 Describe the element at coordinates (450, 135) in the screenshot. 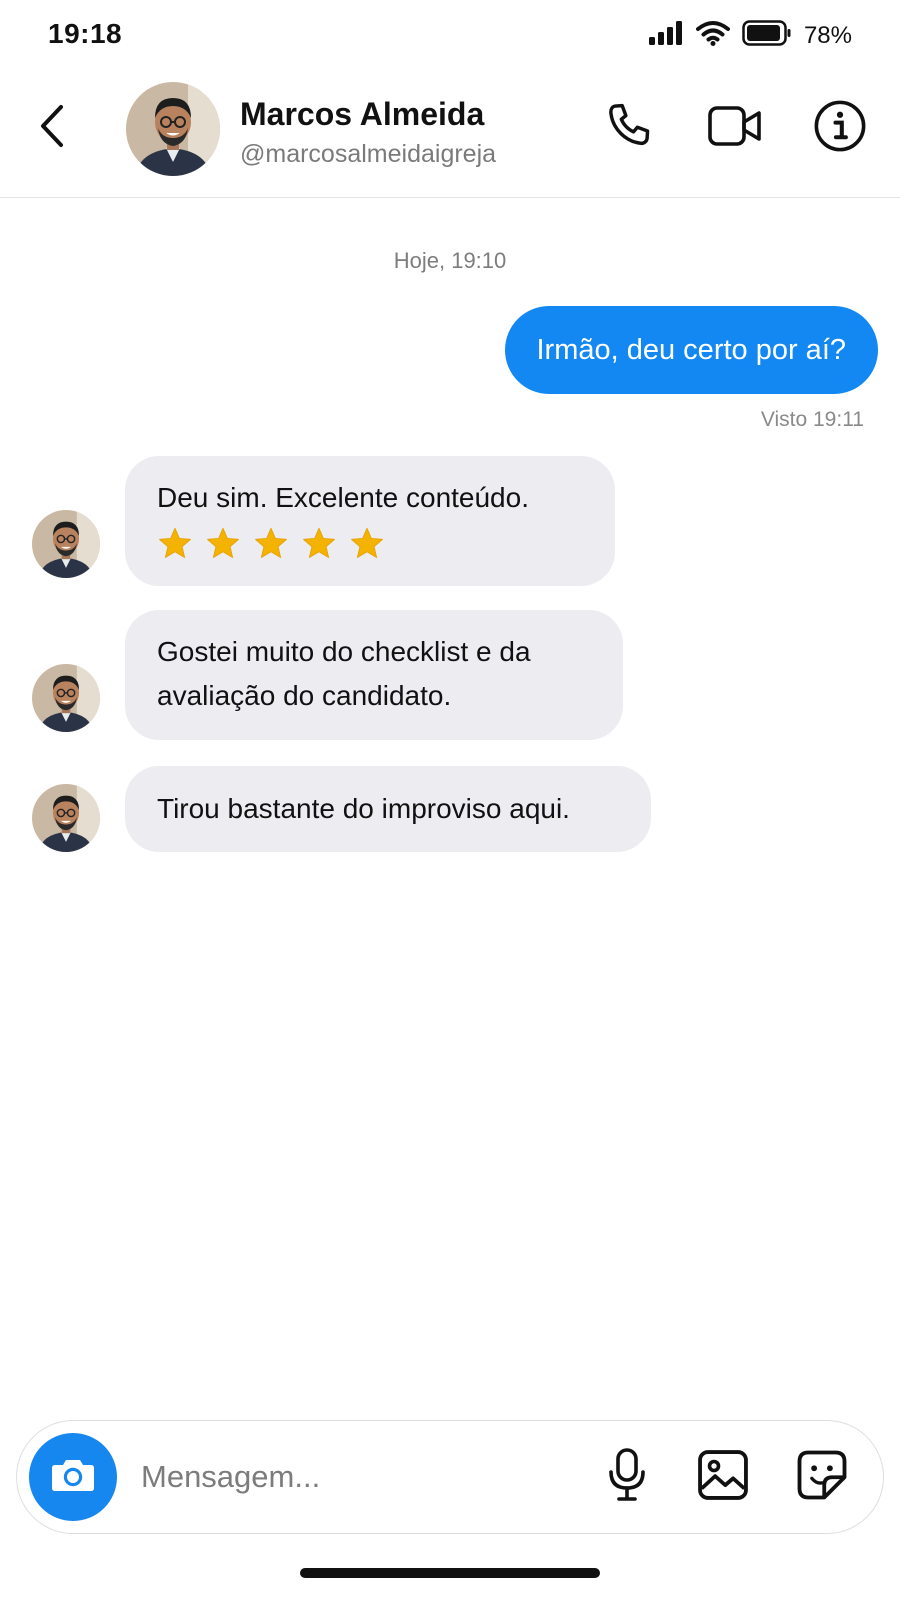

I see `chat-header: Marcos Almeida @marcosalmeidaigreja` at that location.